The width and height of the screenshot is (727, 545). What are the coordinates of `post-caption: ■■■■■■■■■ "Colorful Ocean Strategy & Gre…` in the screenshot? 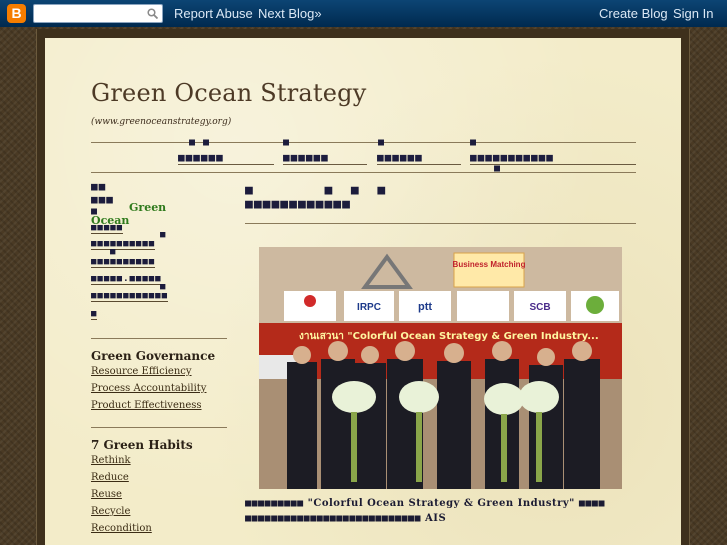 It's located at (425, 511).